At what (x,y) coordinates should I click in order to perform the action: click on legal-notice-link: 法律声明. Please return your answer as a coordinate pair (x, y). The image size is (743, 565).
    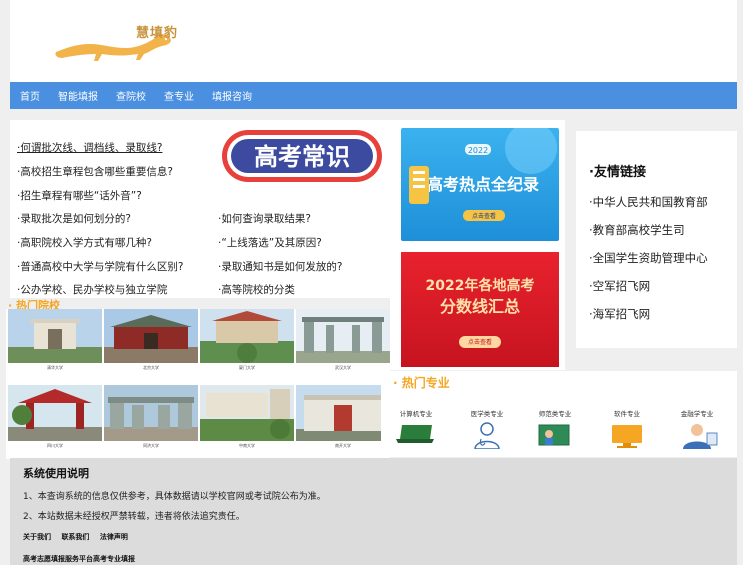
    Looking at the image, I should click on (114, 537).